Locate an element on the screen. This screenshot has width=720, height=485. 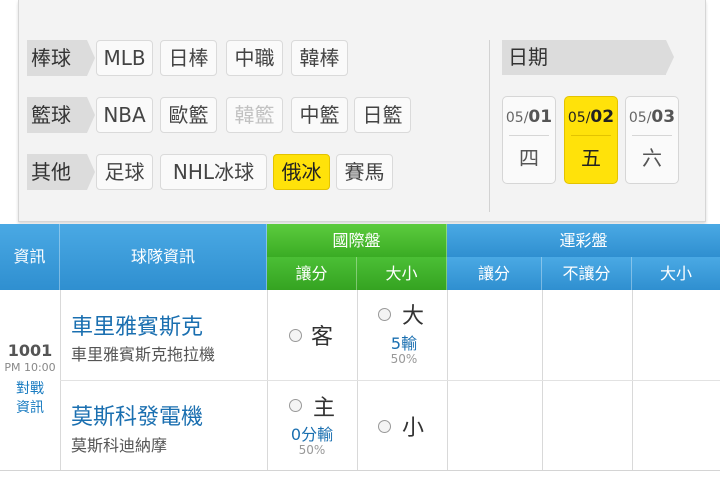
chip-mlb: MLB is located at coordinates (124, 58).